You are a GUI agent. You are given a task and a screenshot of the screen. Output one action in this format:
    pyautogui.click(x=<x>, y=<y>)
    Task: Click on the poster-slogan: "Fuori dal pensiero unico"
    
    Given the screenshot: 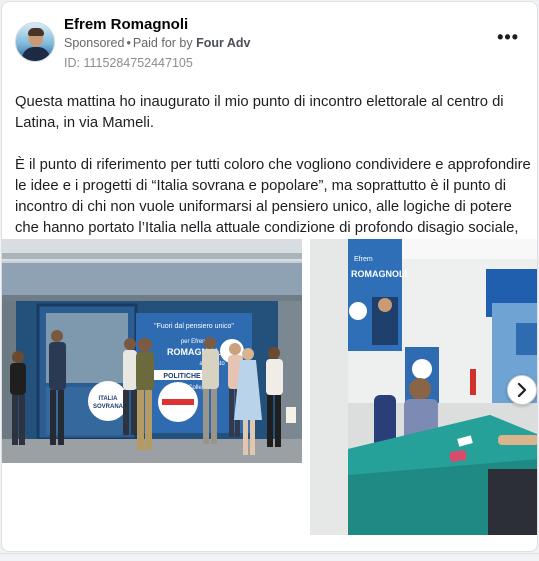 What is the action you would take?
    pyautogui.click(x=194, y=326)
    